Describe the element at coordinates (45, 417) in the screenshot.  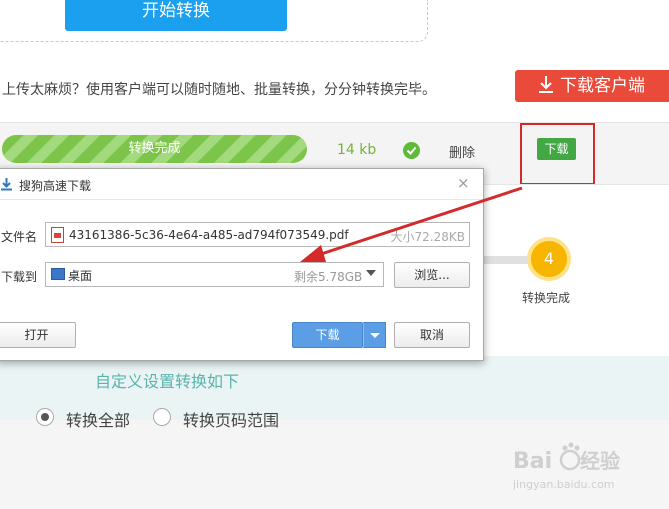
I see `radio-convert-all` at that location.